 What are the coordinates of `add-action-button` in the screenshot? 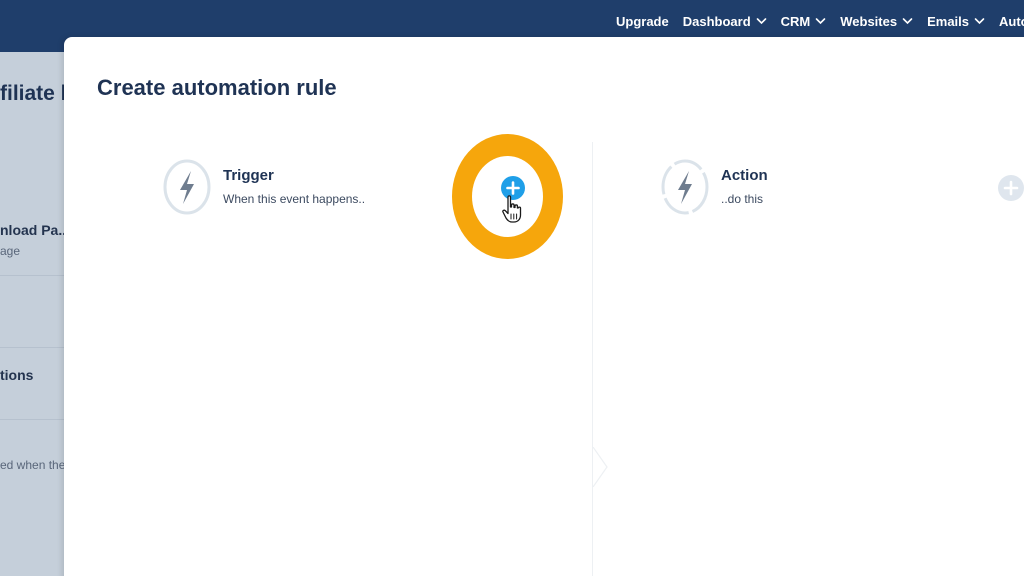 It's located at (1011, 188).